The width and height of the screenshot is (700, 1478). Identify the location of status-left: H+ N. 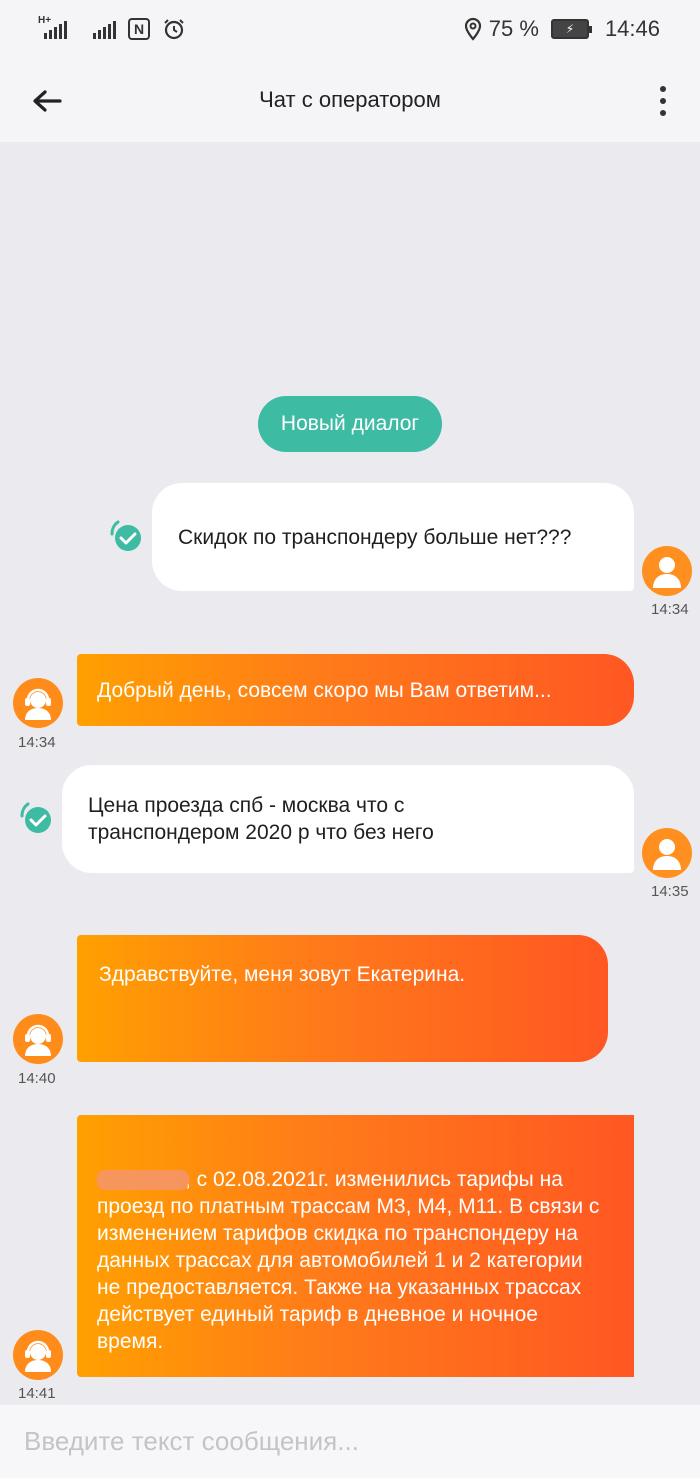
(112, 28).